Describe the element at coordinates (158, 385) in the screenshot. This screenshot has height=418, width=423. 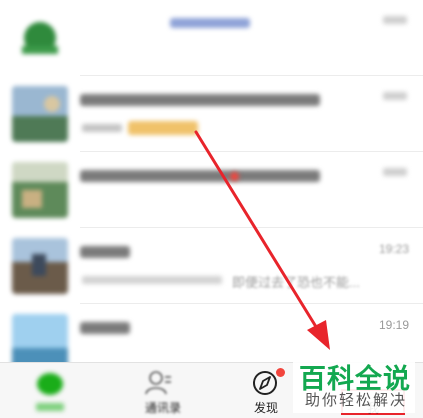
I see `contacts-icon` at that location.